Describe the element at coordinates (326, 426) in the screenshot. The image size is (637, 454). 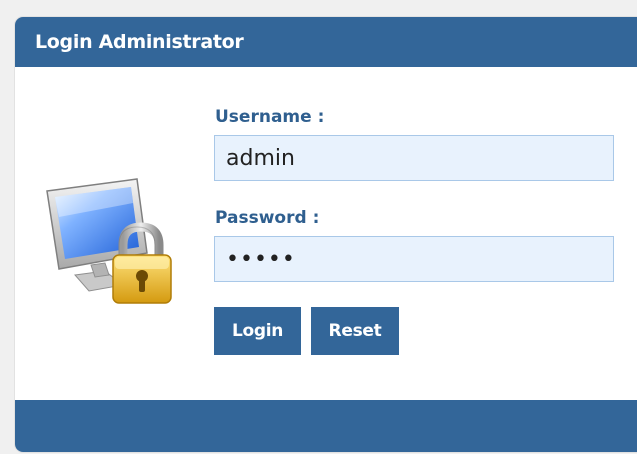
I see `panel-footer` at that location.